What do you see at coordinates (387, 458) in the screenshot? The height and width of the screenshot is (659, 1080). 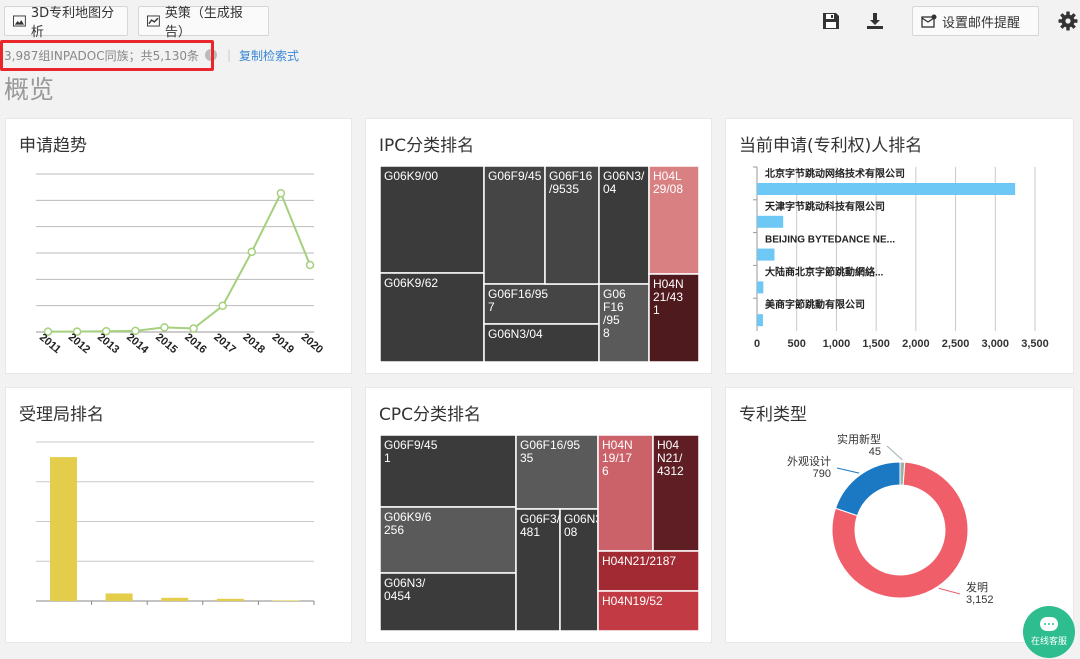 I see `treemap-label: 1` at bounding box center [387, 458].